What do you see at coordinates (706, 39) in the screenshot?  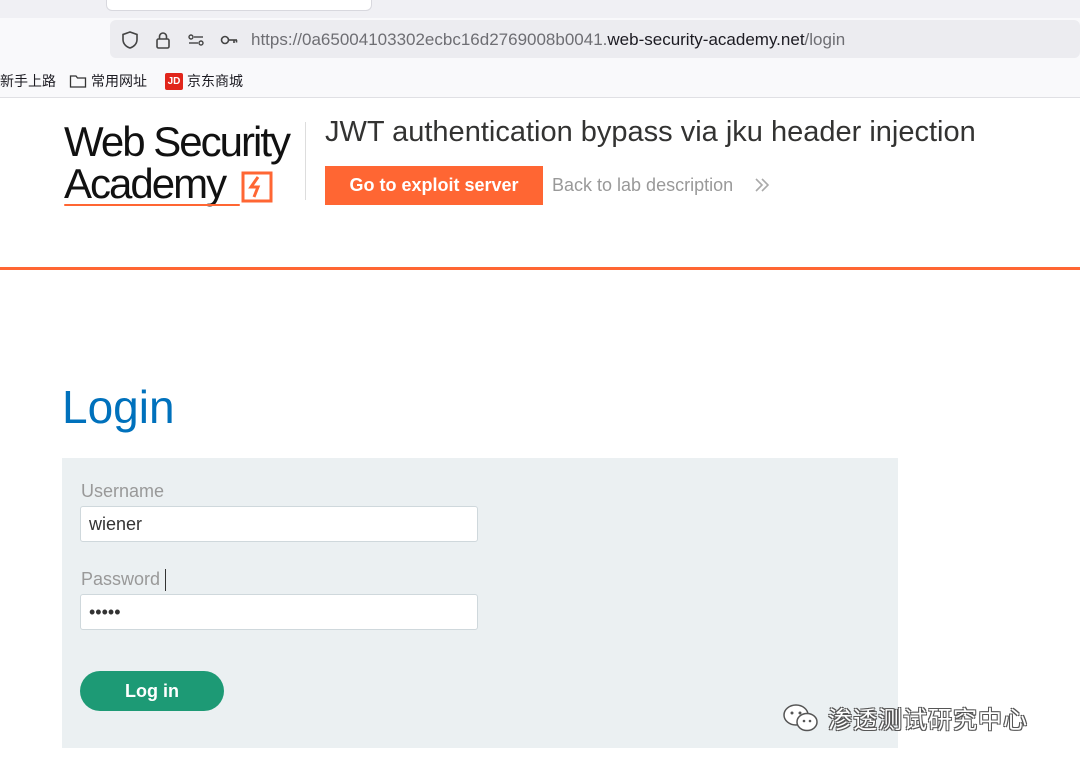 I see `url-domain: web-security-academy.net` at bounding box center [706, 39].